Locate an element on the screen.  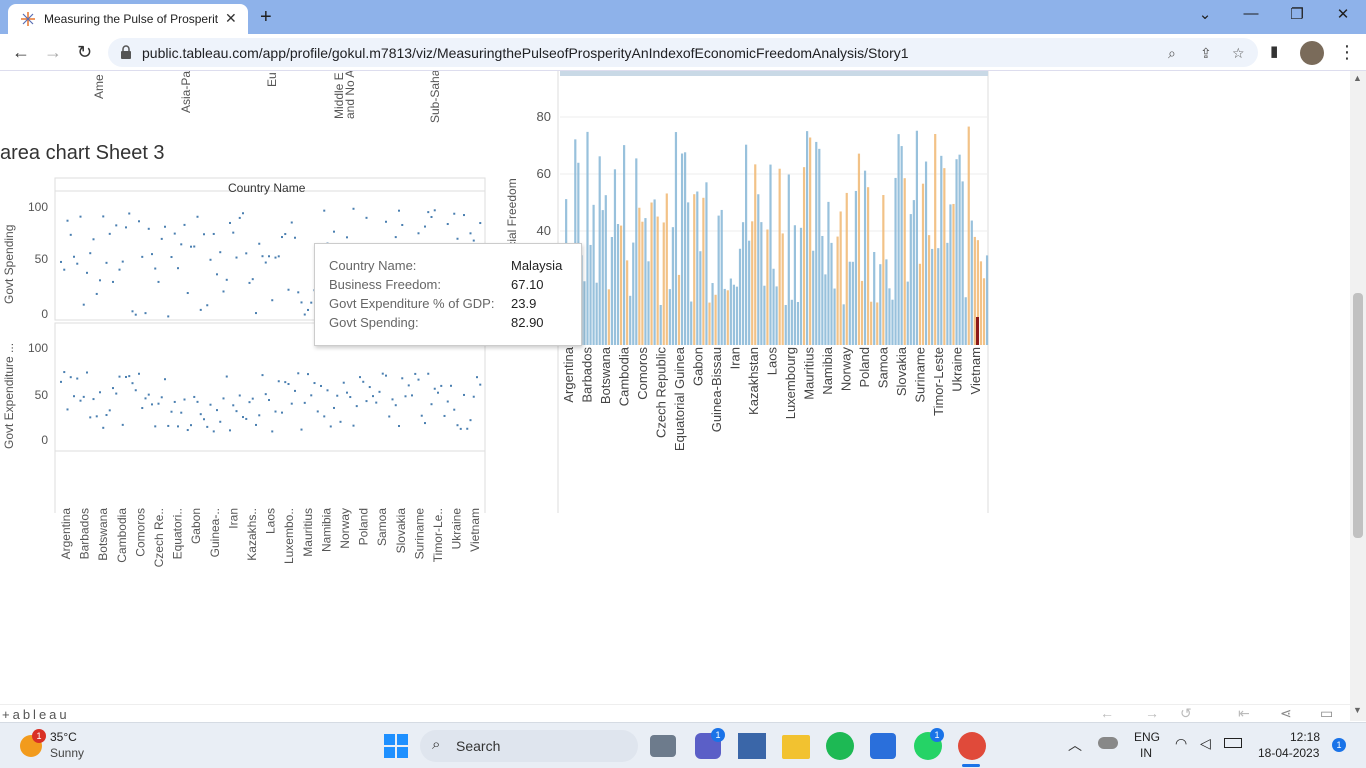
scroll-up-icon: ▲ is located at coordinates (1357, 78).